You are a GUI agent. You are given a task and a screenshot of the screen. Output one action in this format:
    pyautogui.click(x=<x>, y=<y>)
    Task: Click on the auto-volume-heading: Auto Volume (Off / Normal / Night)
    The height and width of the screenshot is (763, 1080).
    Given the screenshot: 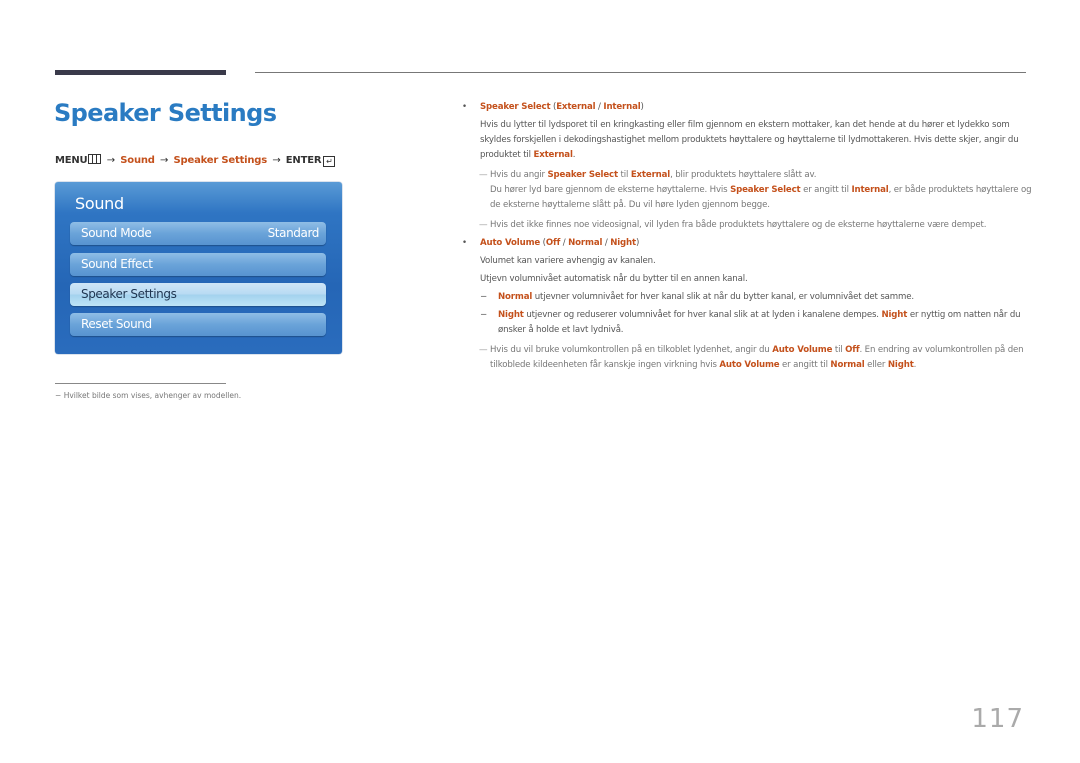 What is the action you would take?
    pyautogui.click(x=747, y=243)
    